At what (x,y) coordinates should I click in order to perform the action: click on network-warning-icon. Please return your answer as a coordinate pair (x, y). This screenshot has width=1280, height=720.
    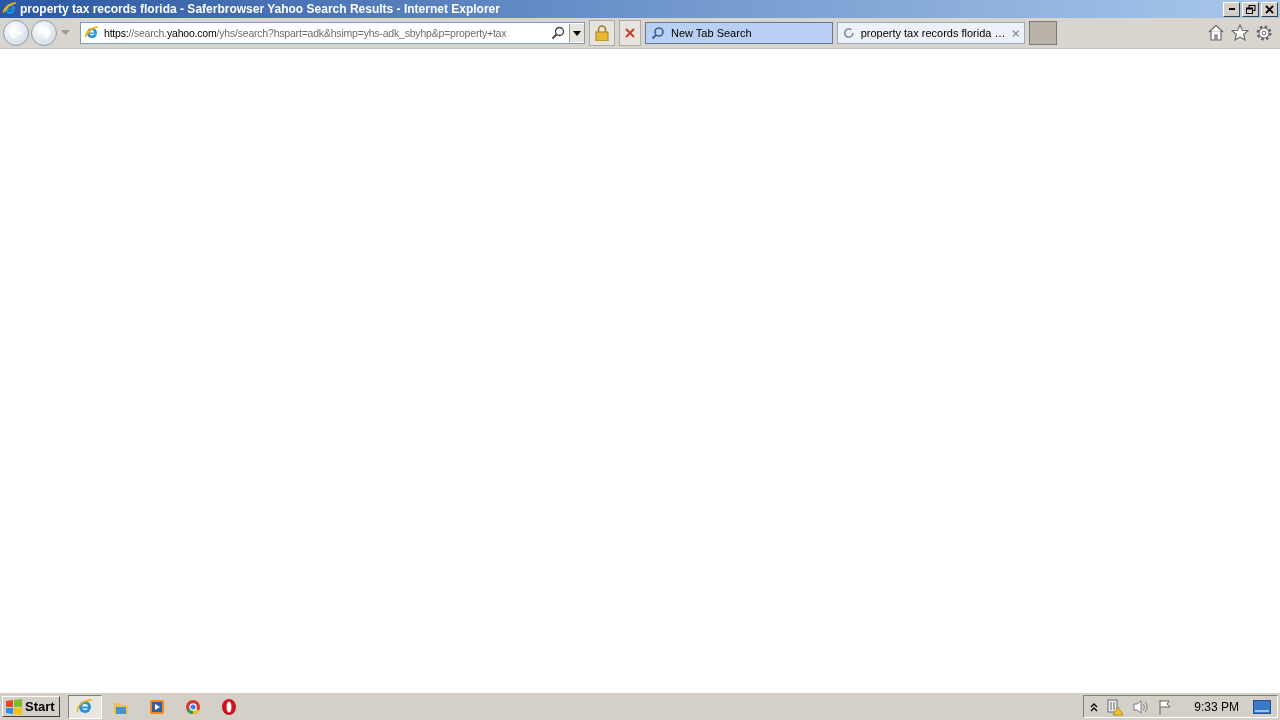
    Looking at the image, I should click on (1115, 706).